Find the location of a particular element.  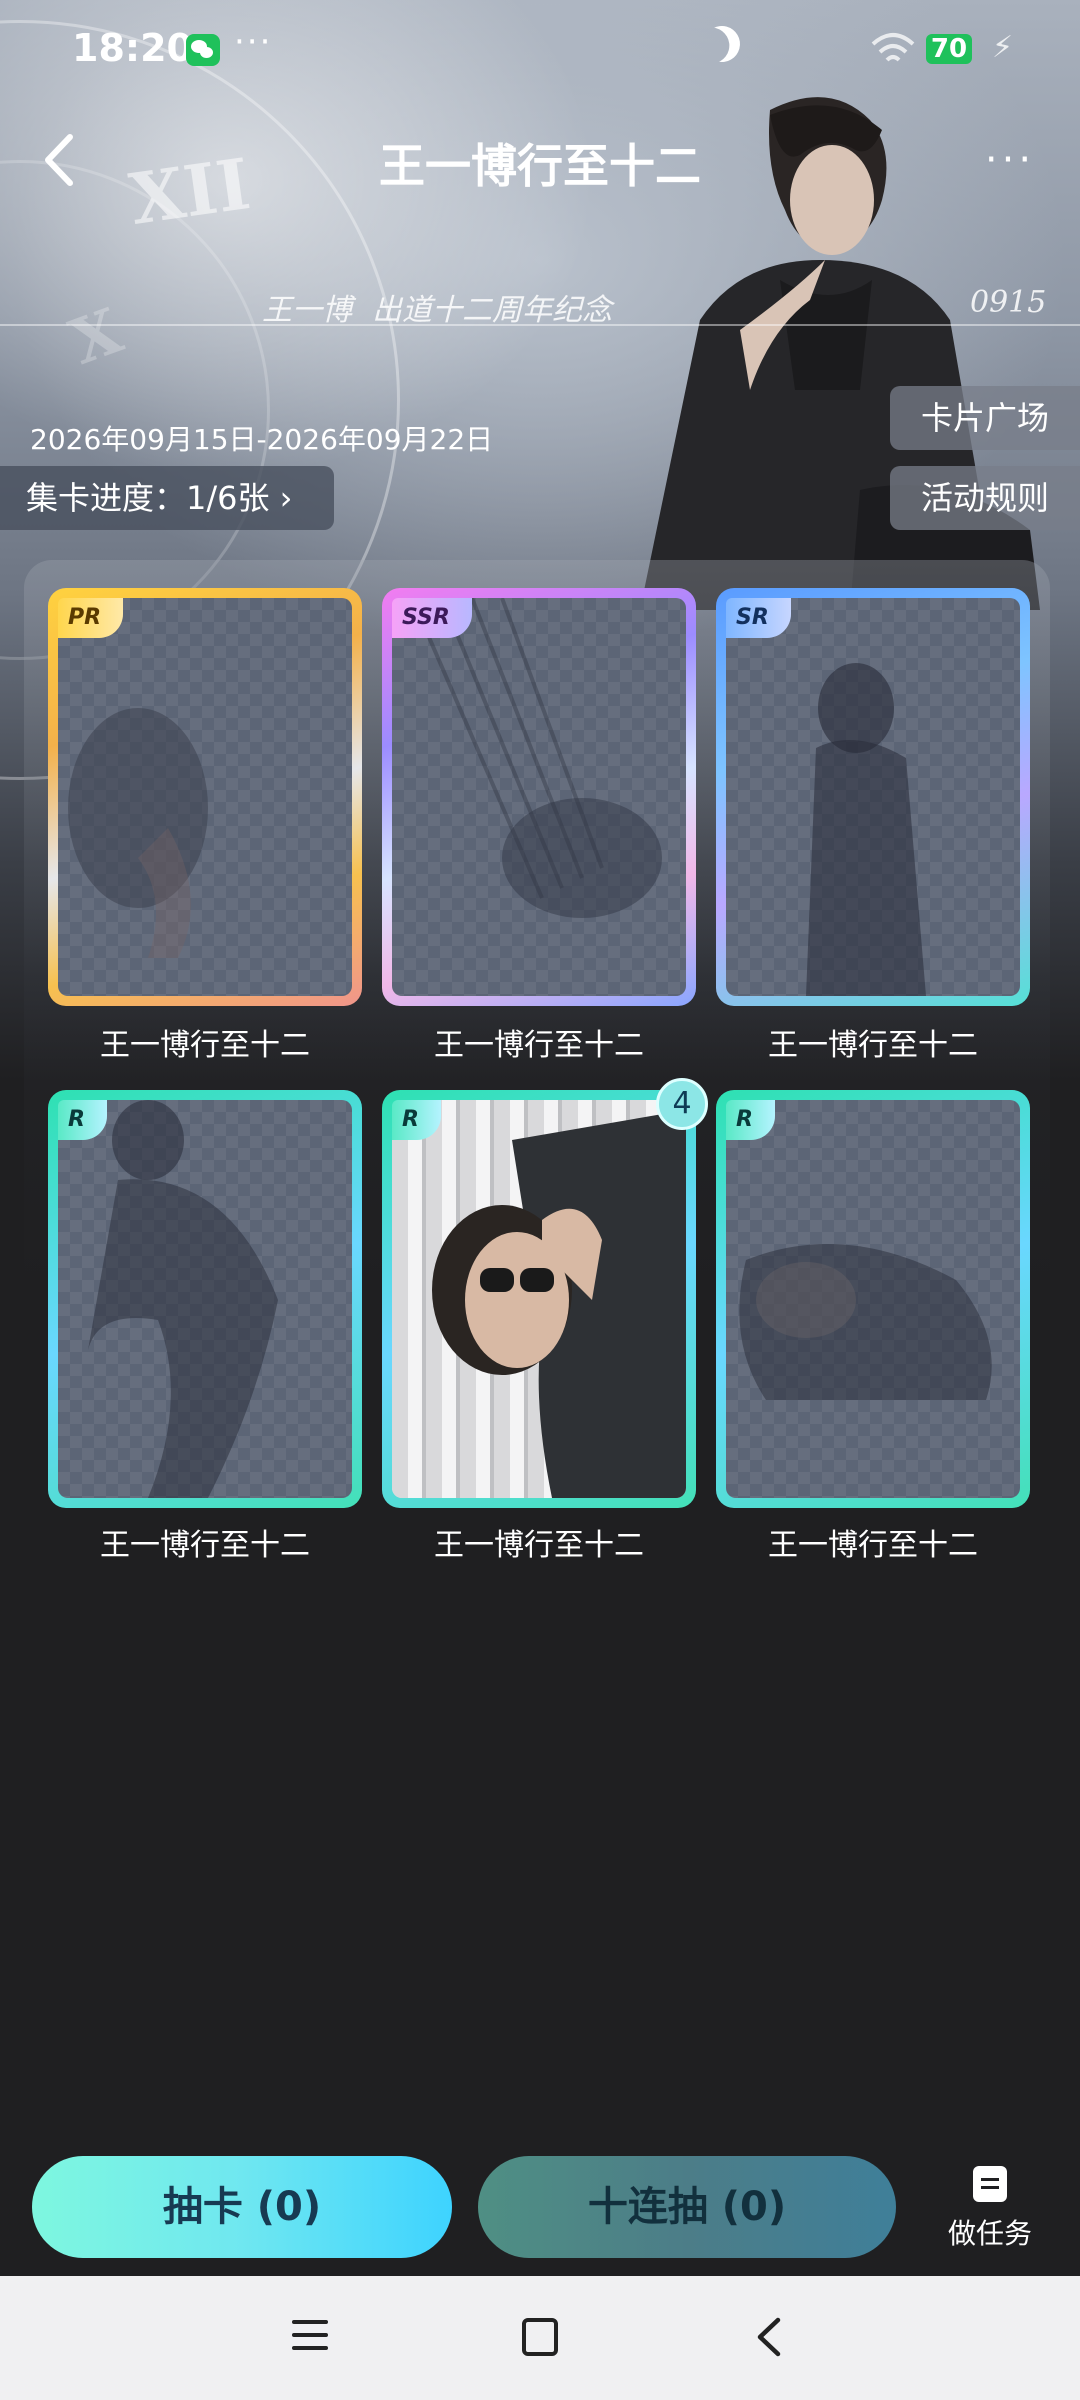

card-portrait is located at coordinates (559, 1304).